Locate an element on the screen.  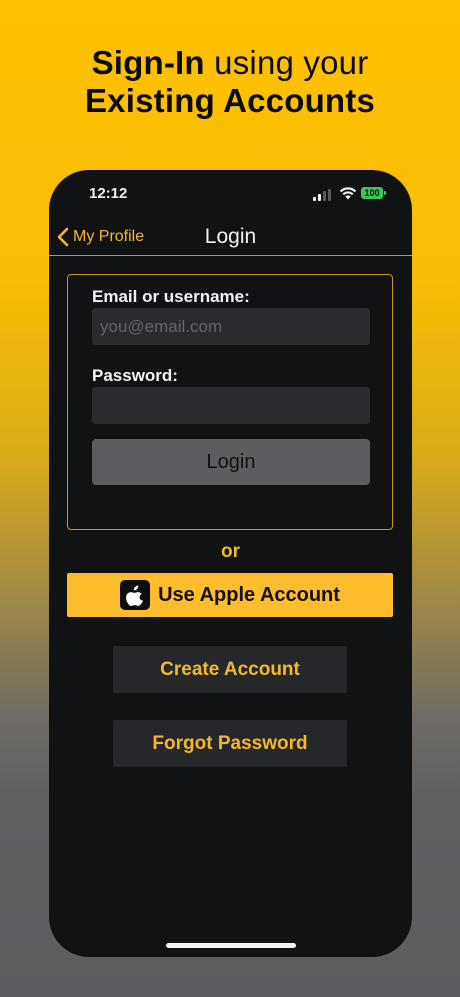
signal-icon is located at coordinates (323, 195).